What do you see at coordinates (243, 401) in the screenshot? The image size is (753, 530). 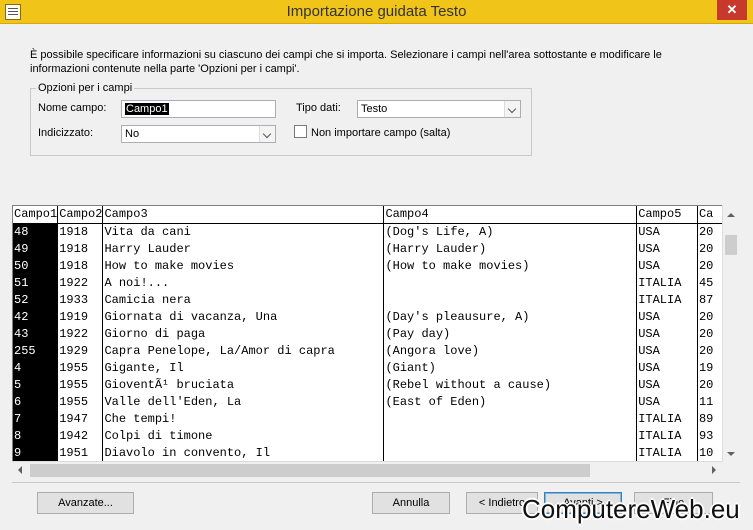 I see `table-cell: Valle dell'Eden, La` at bounding box center [243, 401].